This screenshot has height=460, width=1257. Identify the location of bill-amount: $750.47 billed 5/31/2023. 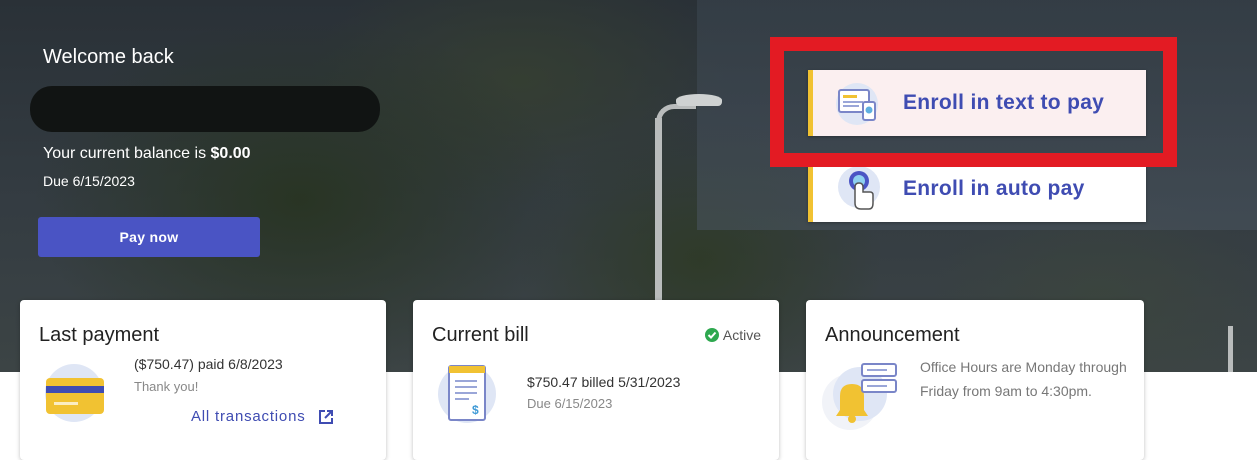
(604, 382).